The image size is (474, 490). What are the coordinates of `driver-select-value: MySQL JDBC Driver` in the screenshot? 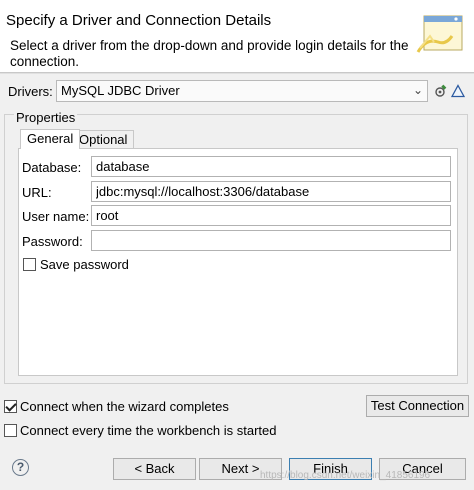 It's located at (120, 90).